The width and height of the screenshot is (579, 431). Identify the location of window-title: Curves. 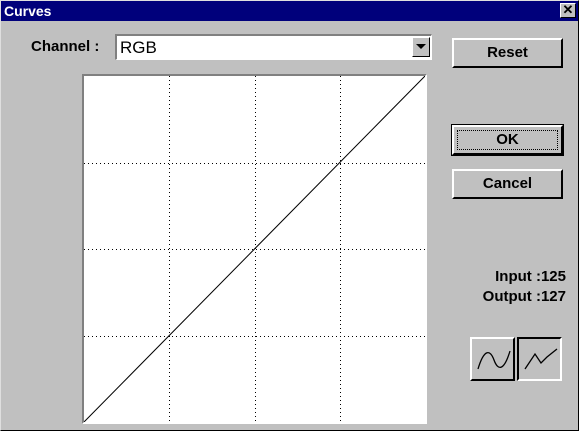
(28, 11).